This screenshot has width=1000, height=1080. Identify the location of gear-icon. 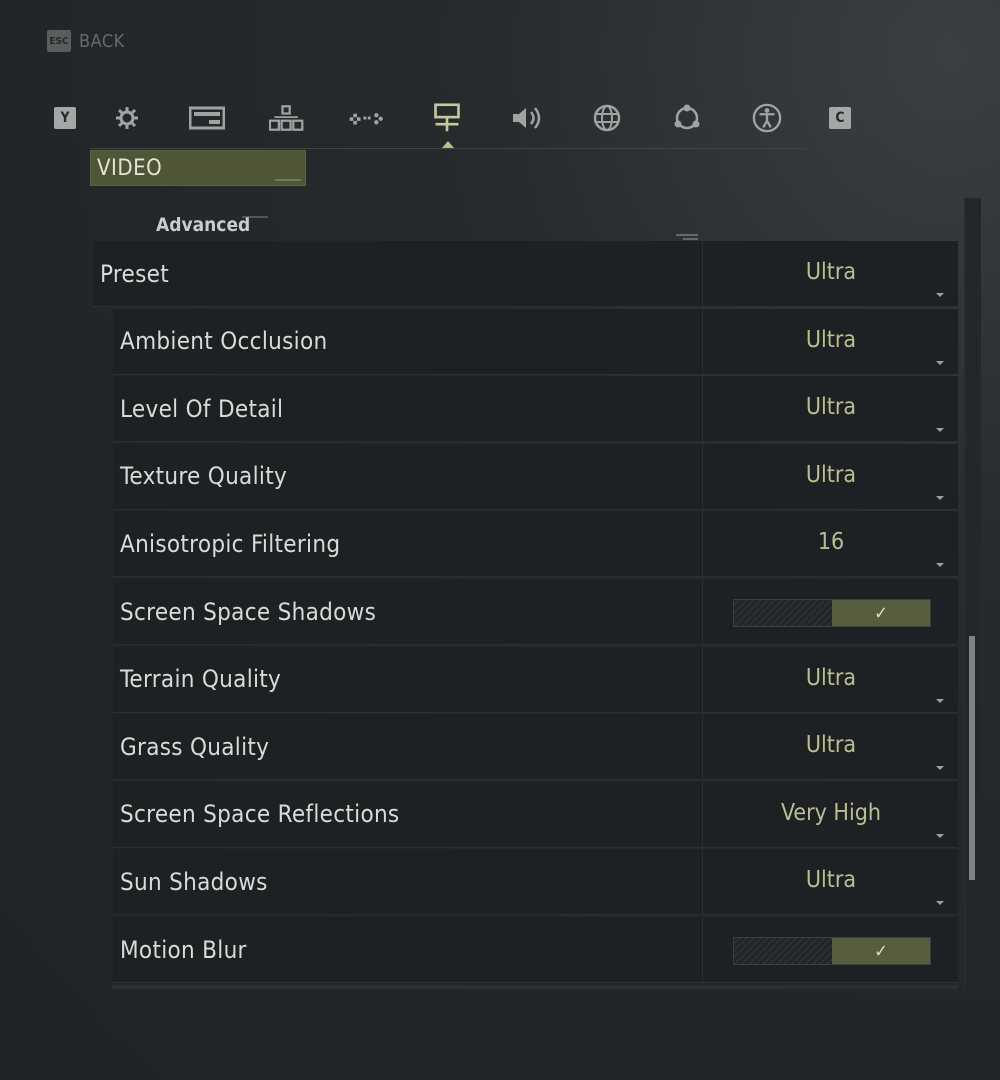
(127, 118).